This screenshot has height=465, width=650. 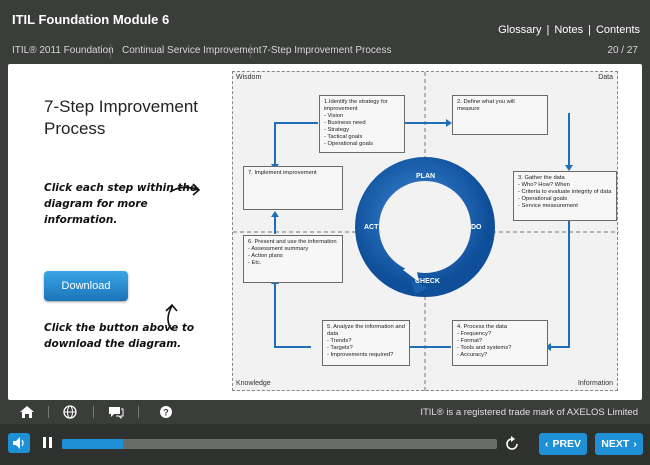 What do you see at coordinates (476, 227) in the screenshot?
I see `wheel-do-label: DO` at bounding box center [476, 227].